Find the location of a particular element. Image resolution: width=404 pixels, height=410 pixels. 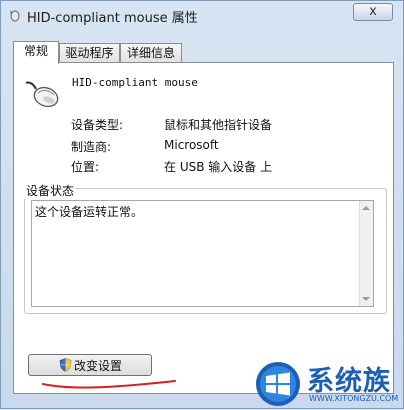

device-status-legend: 设备状态 is located at coordinates (50, 190).